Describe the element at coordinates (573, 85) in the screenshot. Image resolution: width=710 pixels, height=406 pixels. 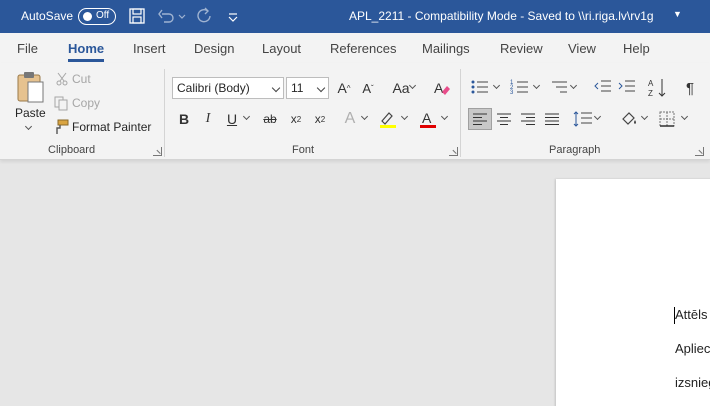
I see `multilevel-list-dropdown-icon` at that location.